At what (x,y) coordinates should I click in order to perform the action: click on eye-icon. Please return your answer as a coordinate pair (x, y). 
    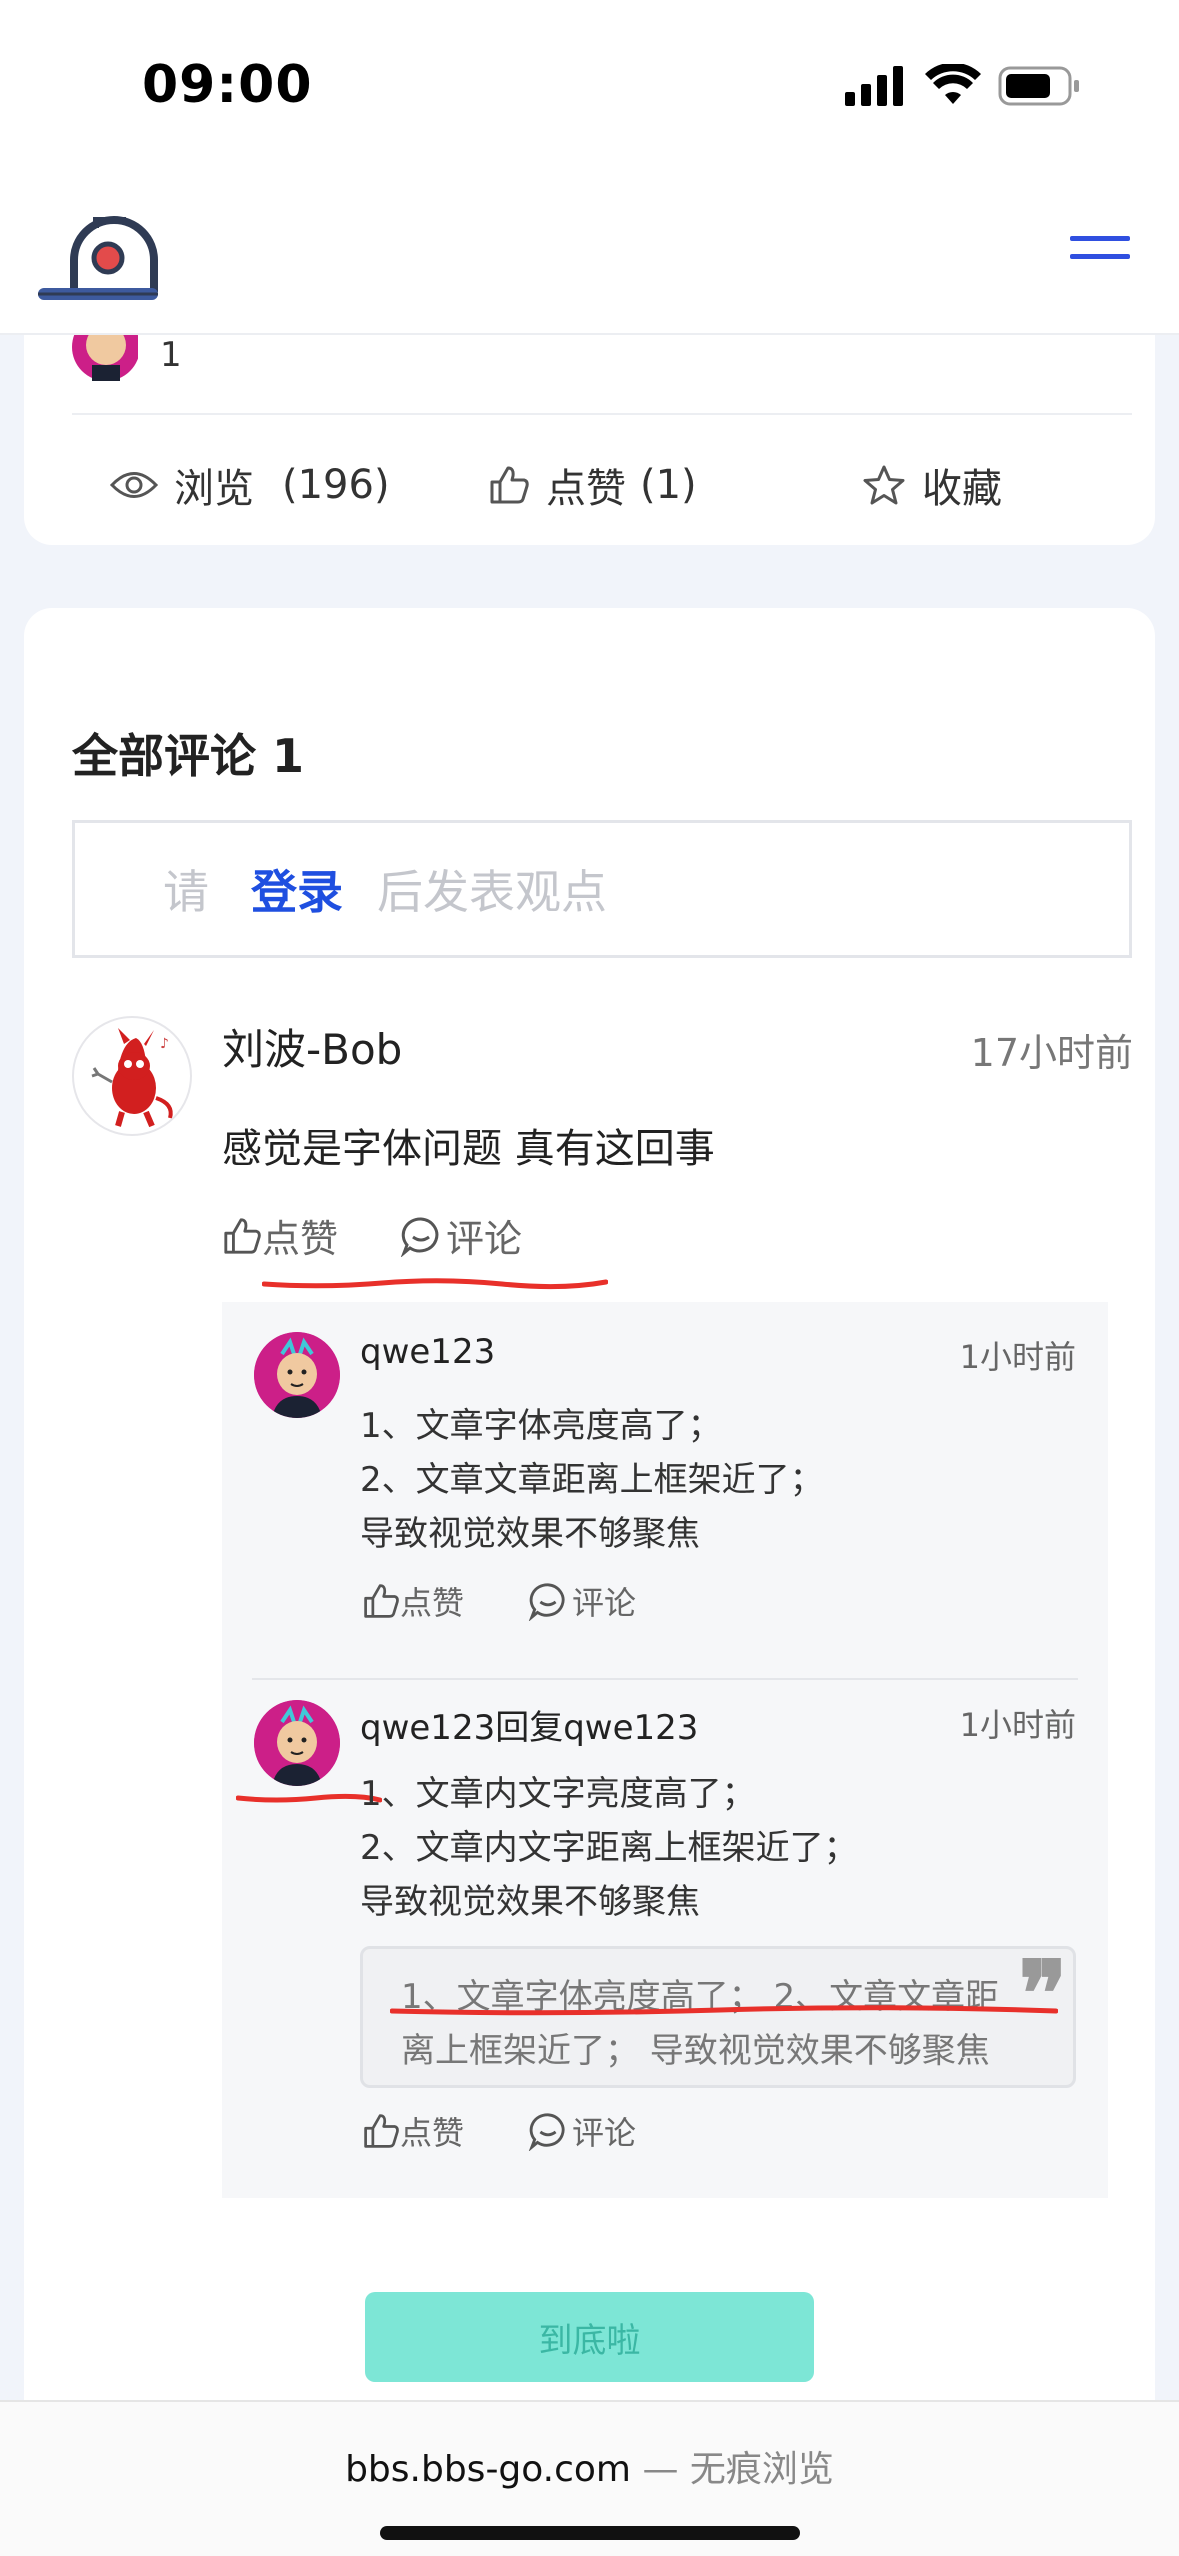
    Looking at the image, I should click on (134, 485).